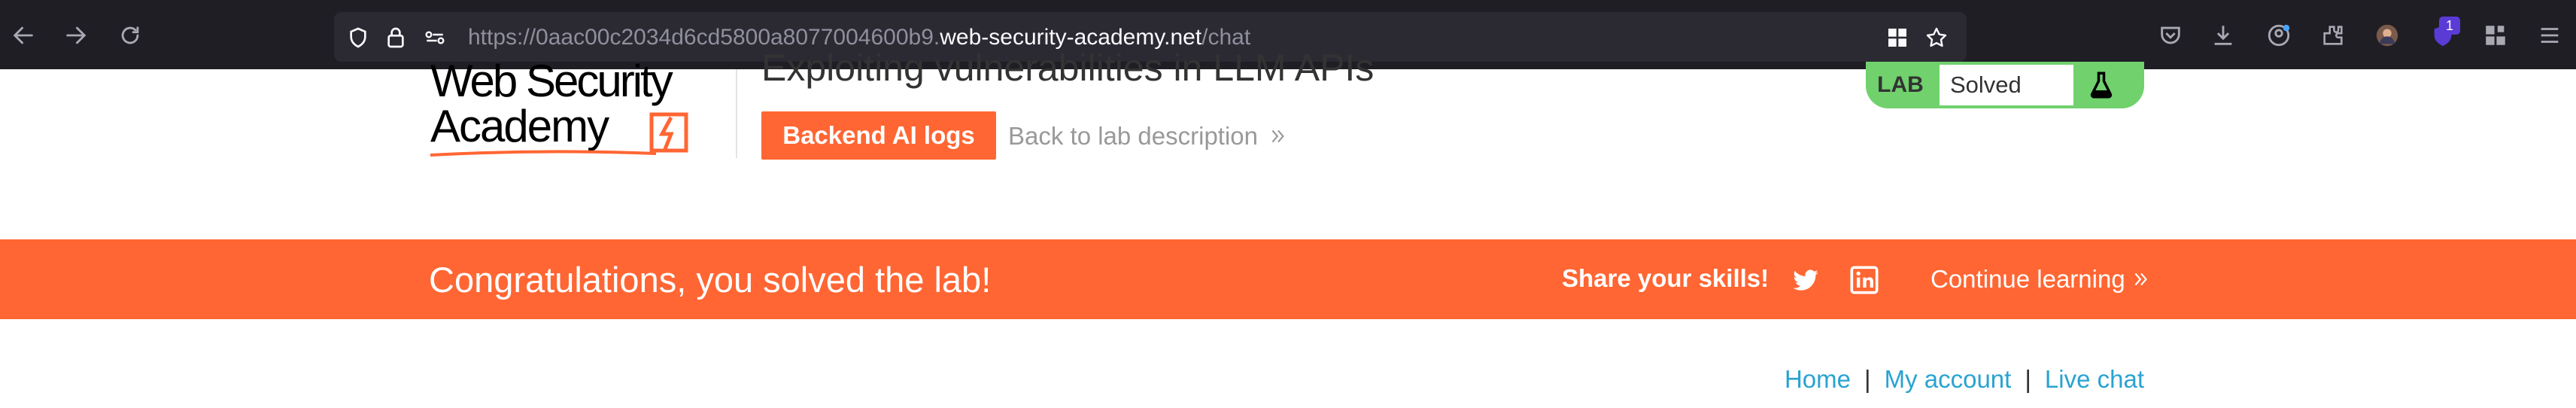 The height and width of the screenshot is (408, 2576). What do you see at coordinates (2495, 35) in the screenshot?
I see `extensions-grid-icon` at bounding box center [2495, 35].